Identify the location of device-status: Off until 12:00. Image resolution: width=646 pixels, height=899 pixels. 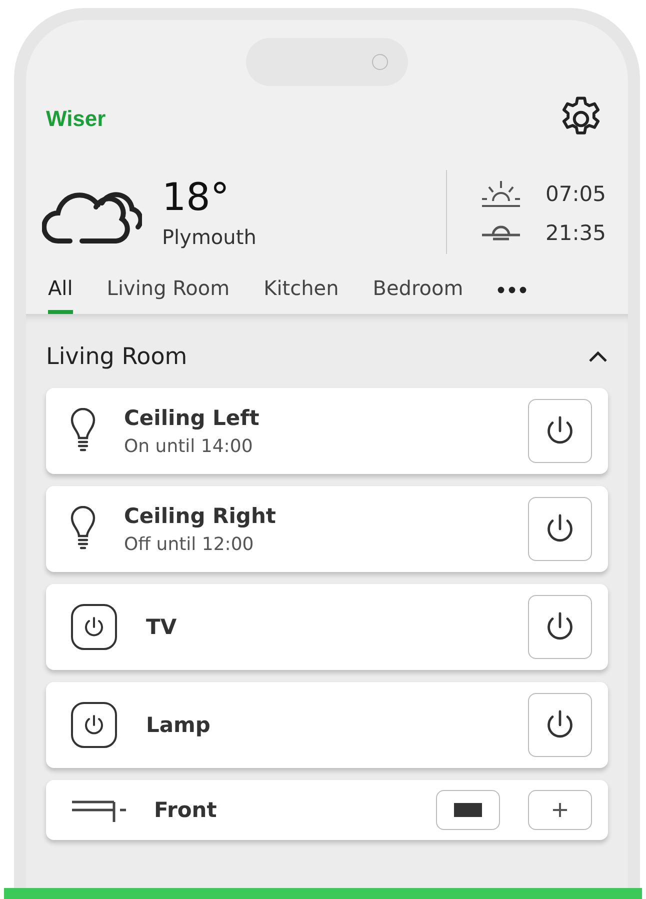
(189, 544).